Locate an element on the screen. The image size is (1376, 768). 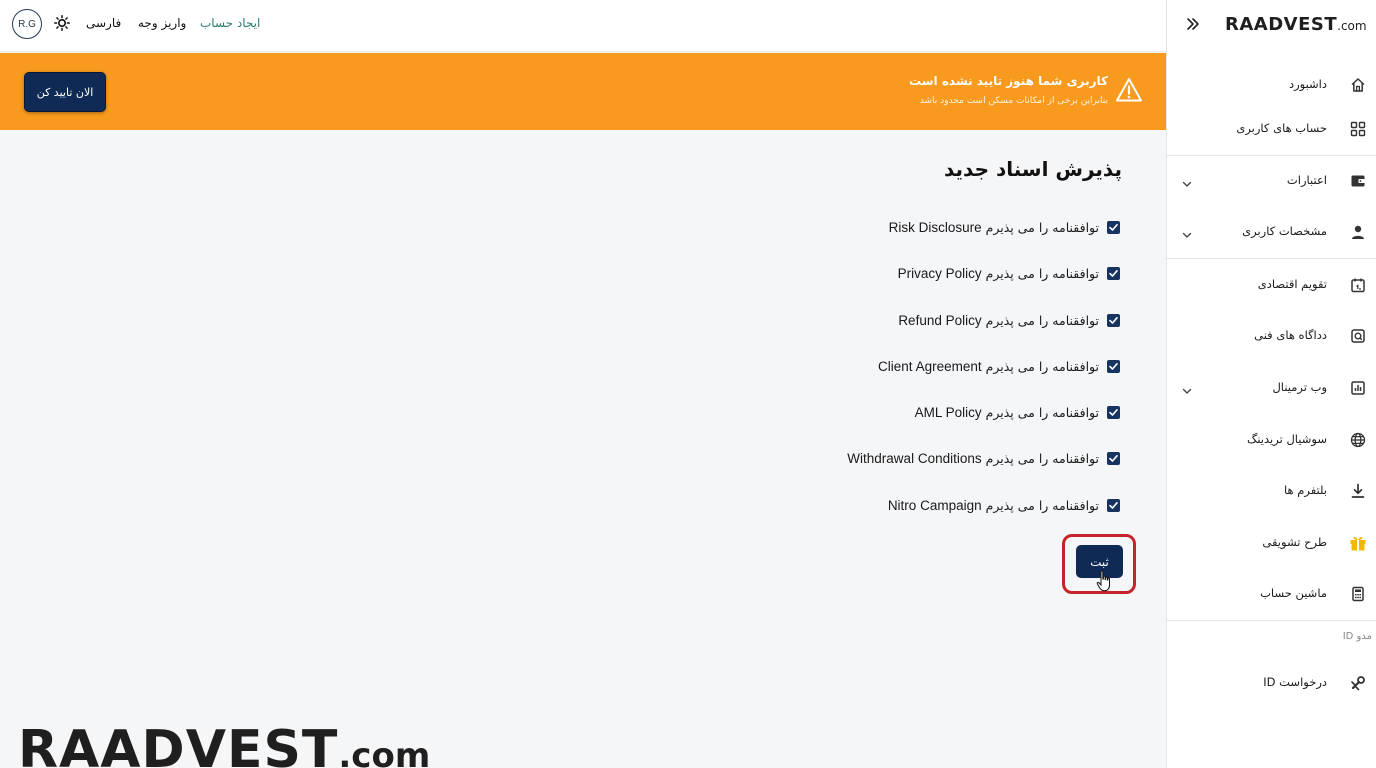
agreement-name: AML Policy is located at coordinates (948, 412).